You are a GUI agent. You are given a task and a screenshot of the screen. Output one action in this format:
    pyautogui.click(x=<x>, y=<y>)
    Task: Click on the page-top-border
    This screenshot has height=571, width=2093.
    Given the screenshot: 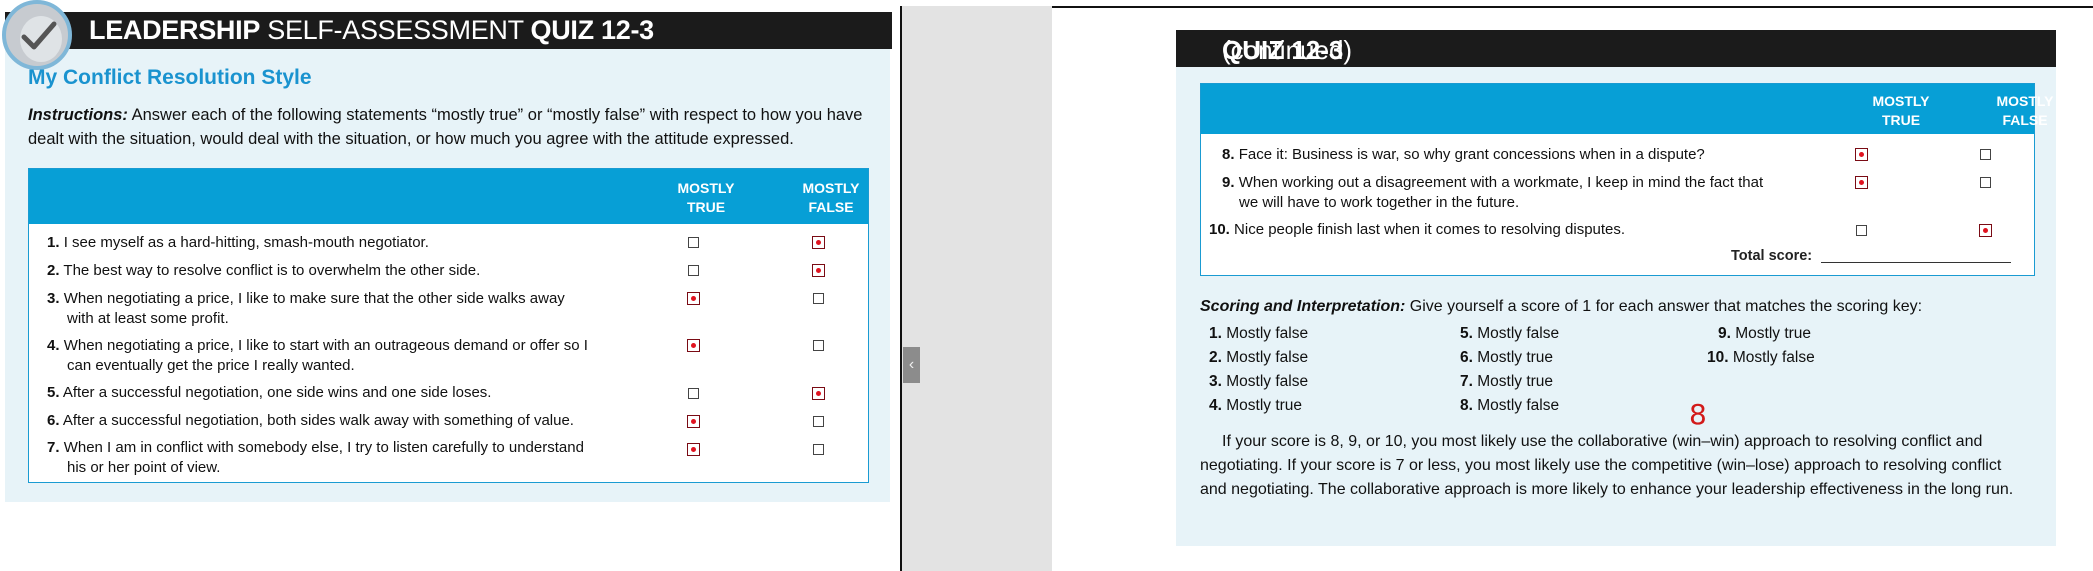 What is the action you would take?
    pyautogui.click(x=1496, y=7)
    